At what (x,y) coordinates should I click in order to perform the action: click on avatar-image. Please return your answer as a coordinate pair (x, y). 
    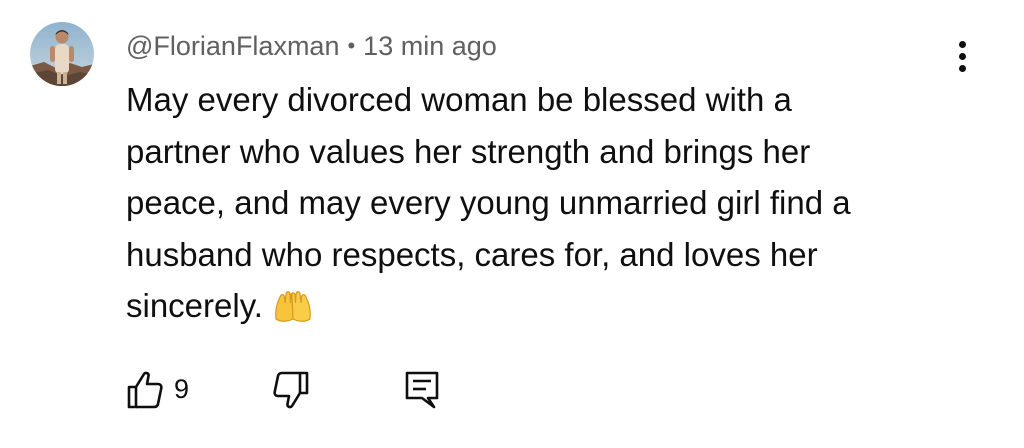
    Looking at the image, I should click on (62, 54).